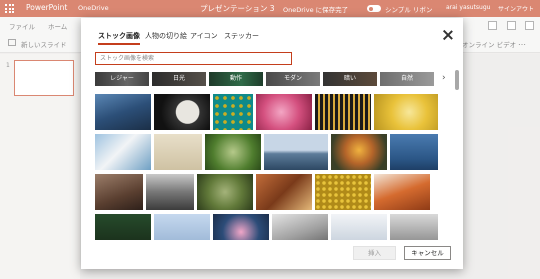  What do you see at coordinates (241, 227) in the screenshot?
I see `stock-image-flower-blue` at bounding box center [241, 227].